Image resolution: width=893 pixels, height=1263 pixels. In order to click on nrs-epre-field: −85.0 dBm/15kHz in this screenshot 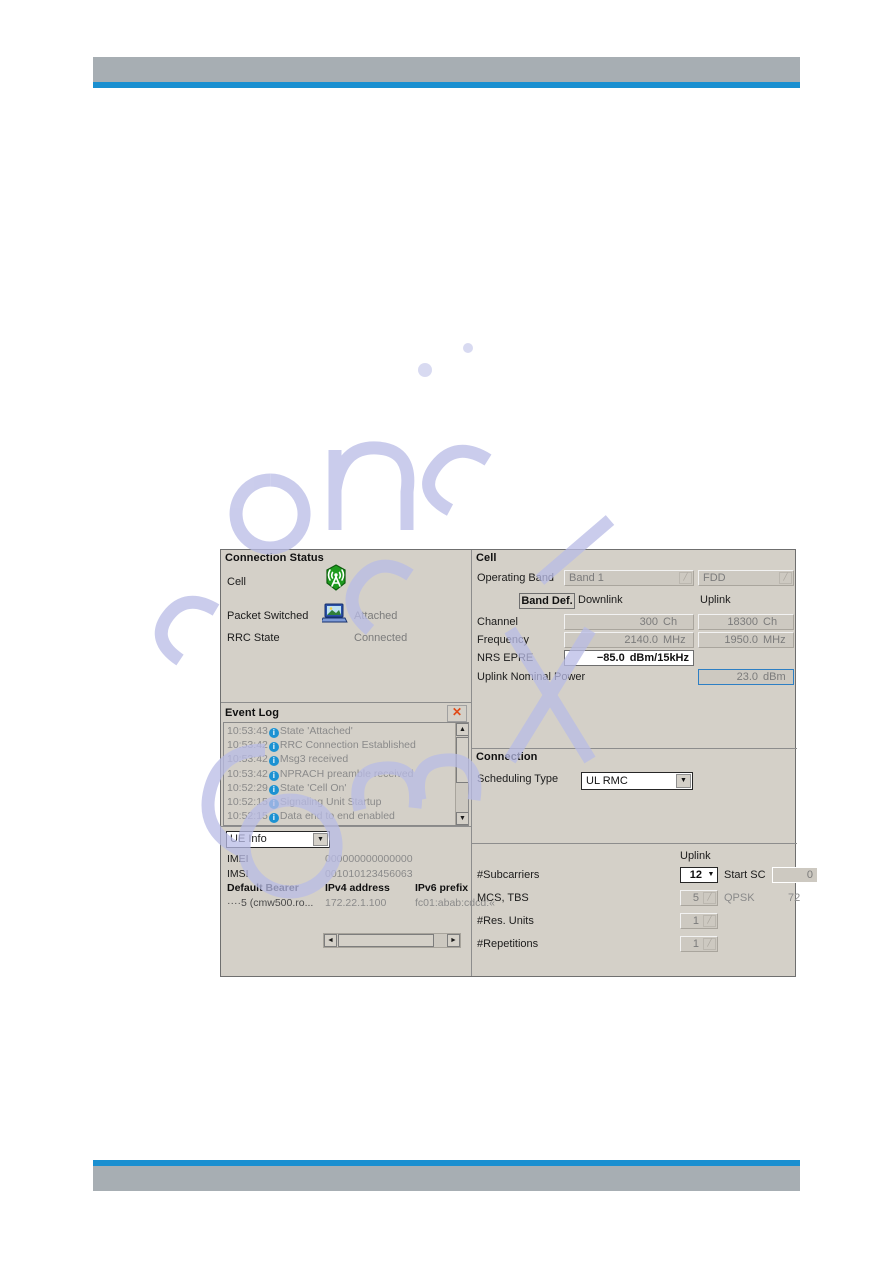, I will do `click(629, 658)`.